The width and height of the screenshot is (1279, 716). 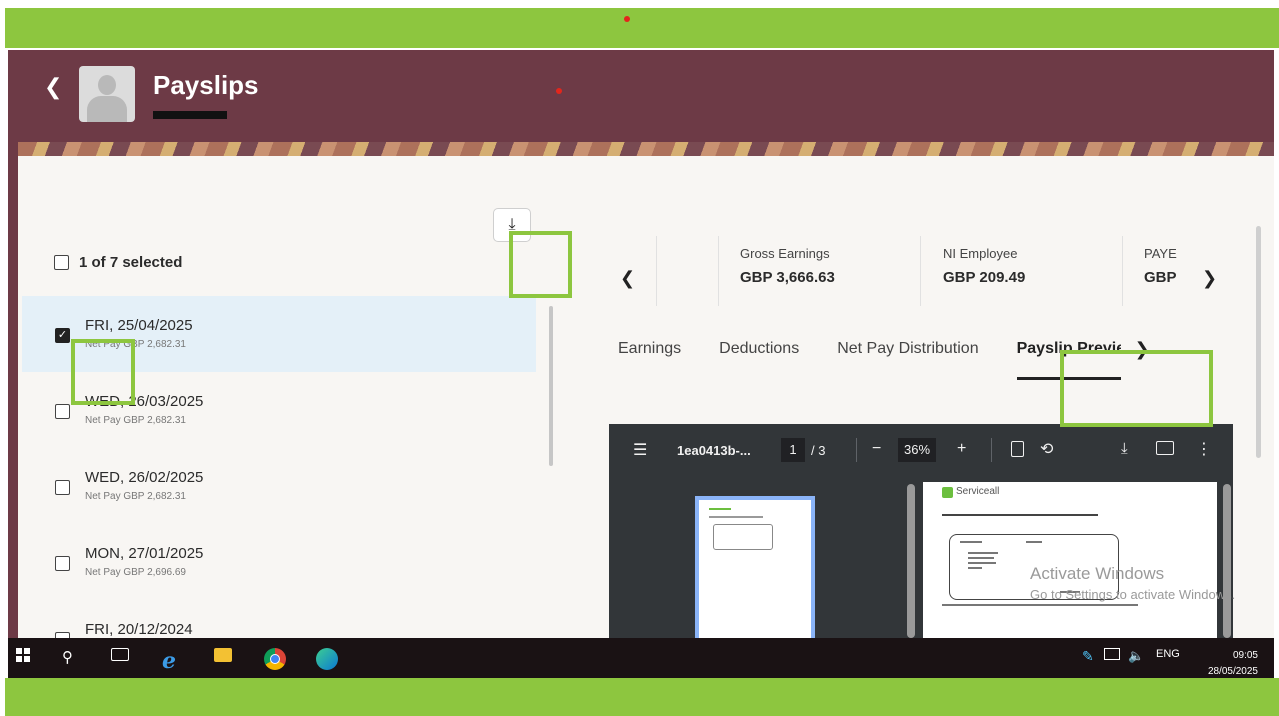 I want to click on zoom-out-icon: −, so click(x=876, y=449).